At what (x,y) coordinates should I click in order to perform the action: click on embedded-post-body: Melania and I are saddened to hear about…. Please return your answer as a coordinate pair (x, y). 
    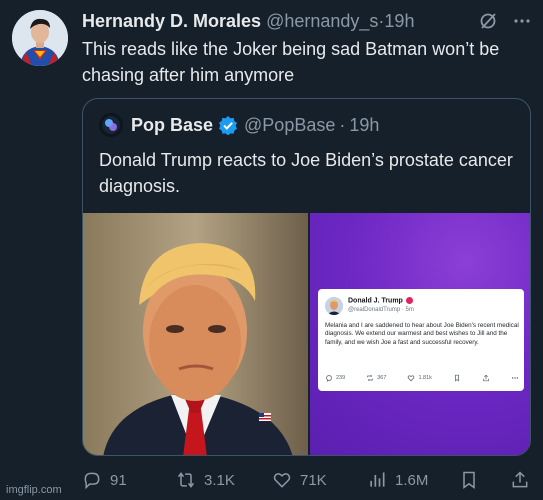
    Looking at the image, I should click on (422, 334).